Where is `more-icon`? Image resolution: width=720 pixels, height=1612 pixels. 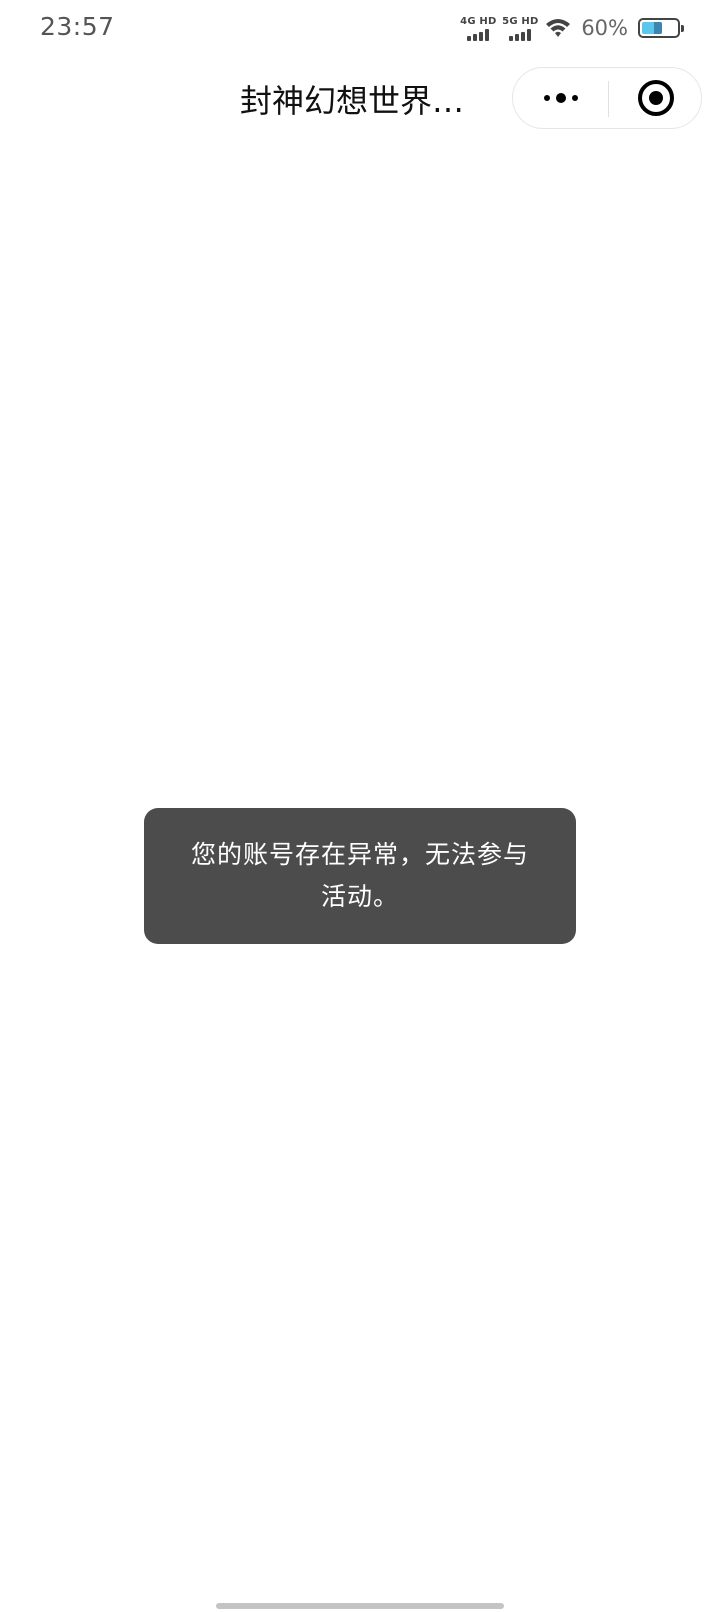 more-icon is located at coordinates (546, 98).